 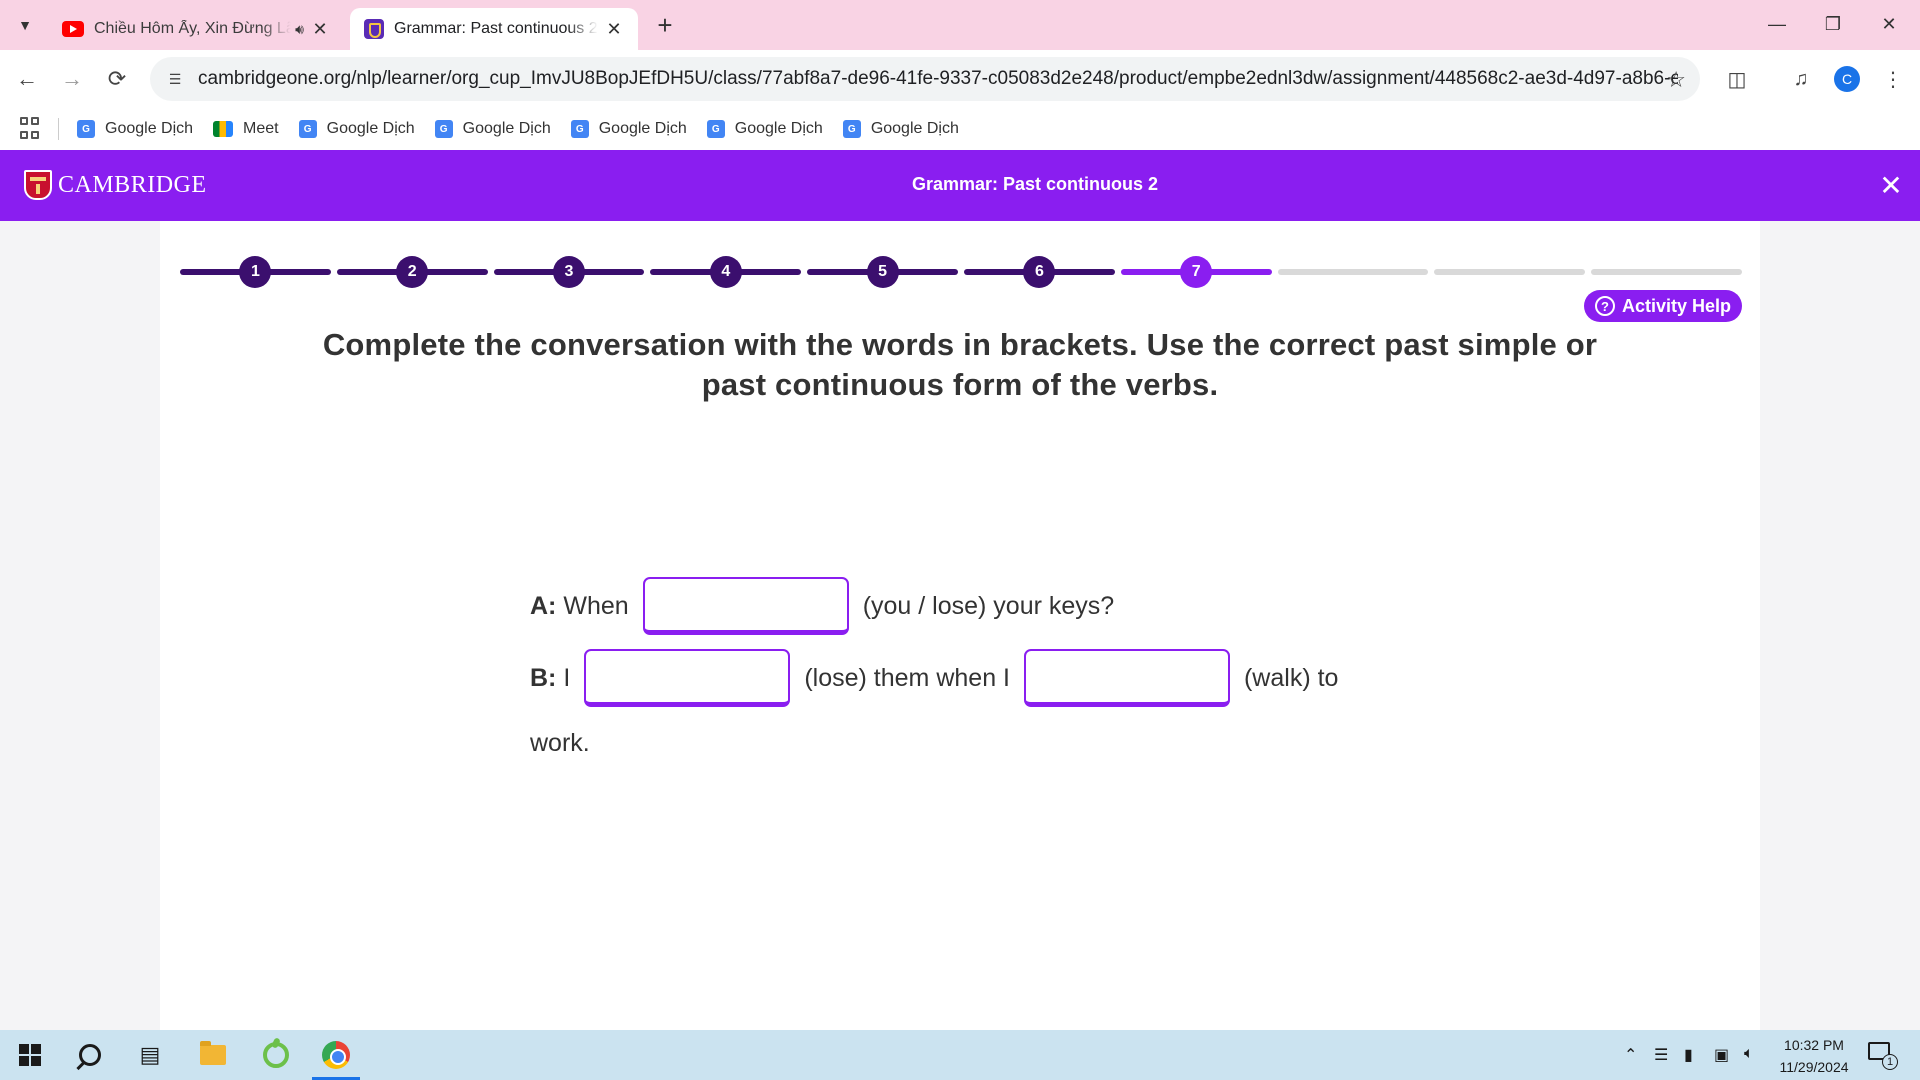 I want to click on step-3-button: 3, so click(x=569, y=272).